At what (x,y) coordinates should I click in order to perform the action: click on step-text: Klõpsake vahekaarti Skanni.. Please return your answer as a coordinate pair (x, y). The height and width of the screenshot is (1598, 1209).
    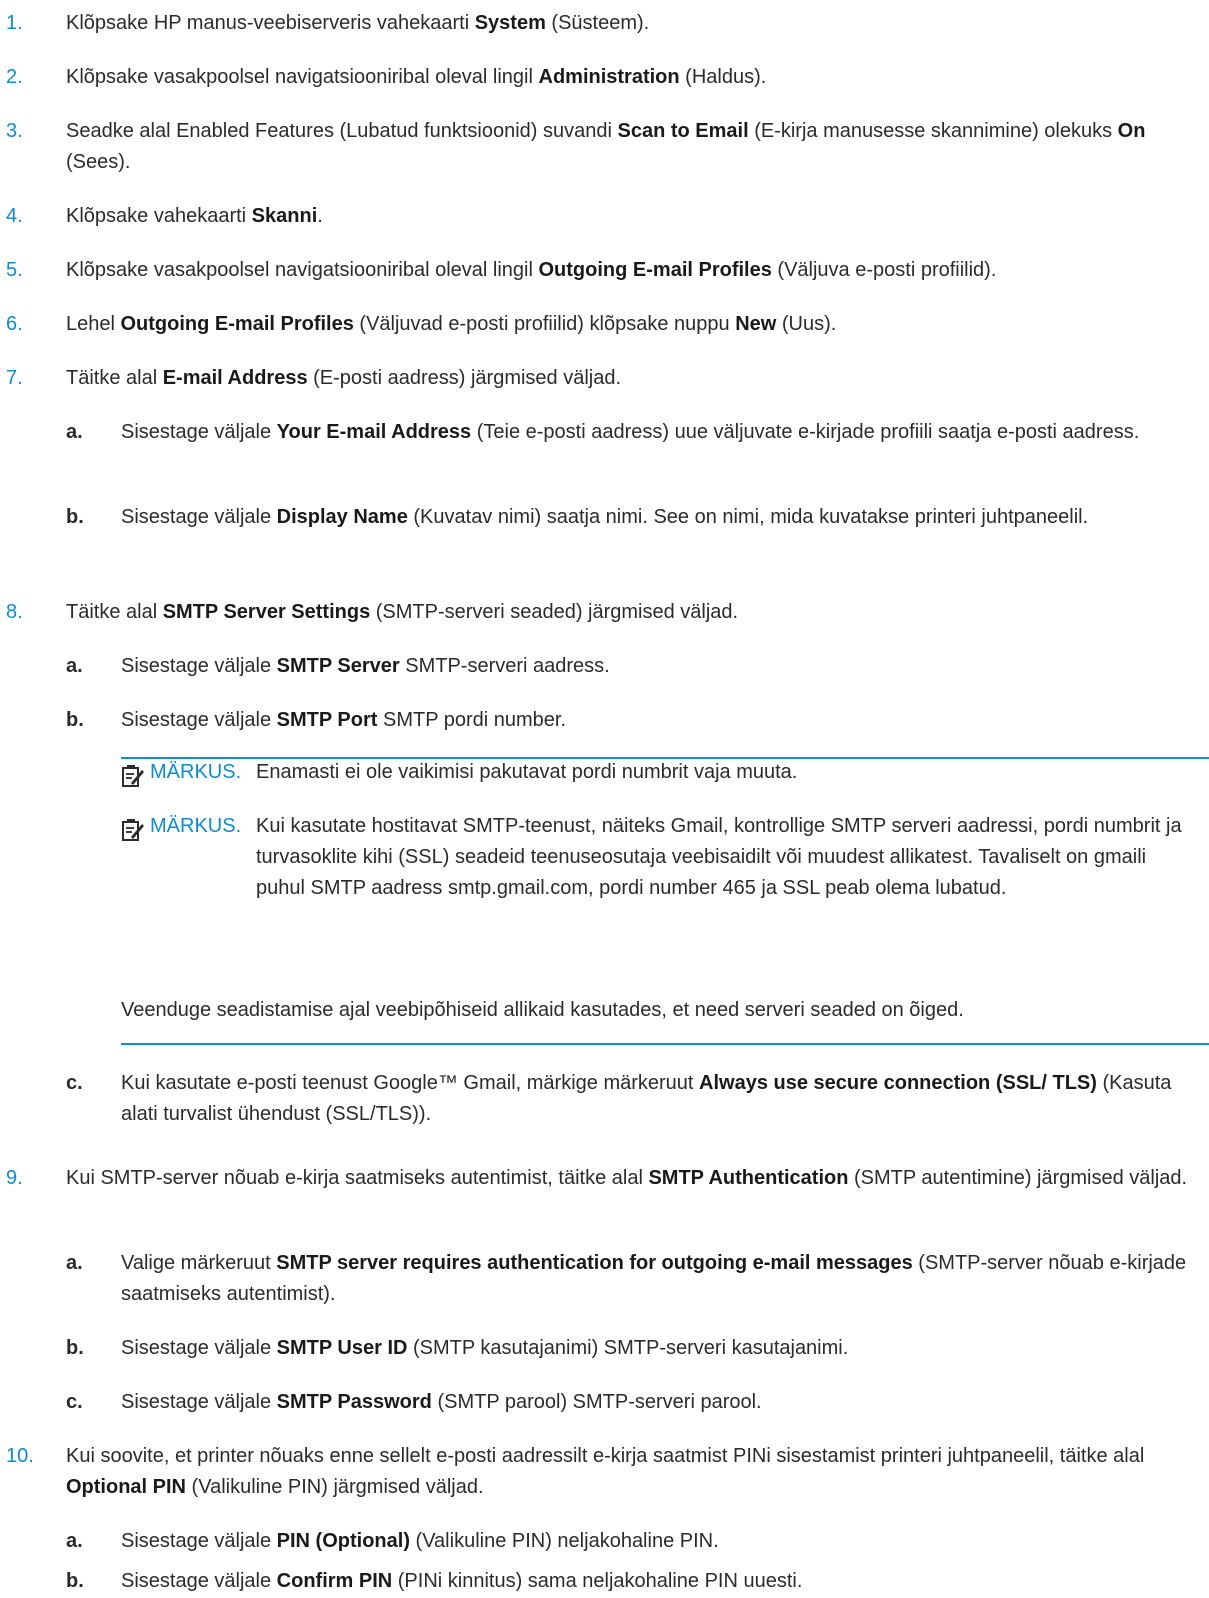
    Looking at the image, I should click on (194, 216).